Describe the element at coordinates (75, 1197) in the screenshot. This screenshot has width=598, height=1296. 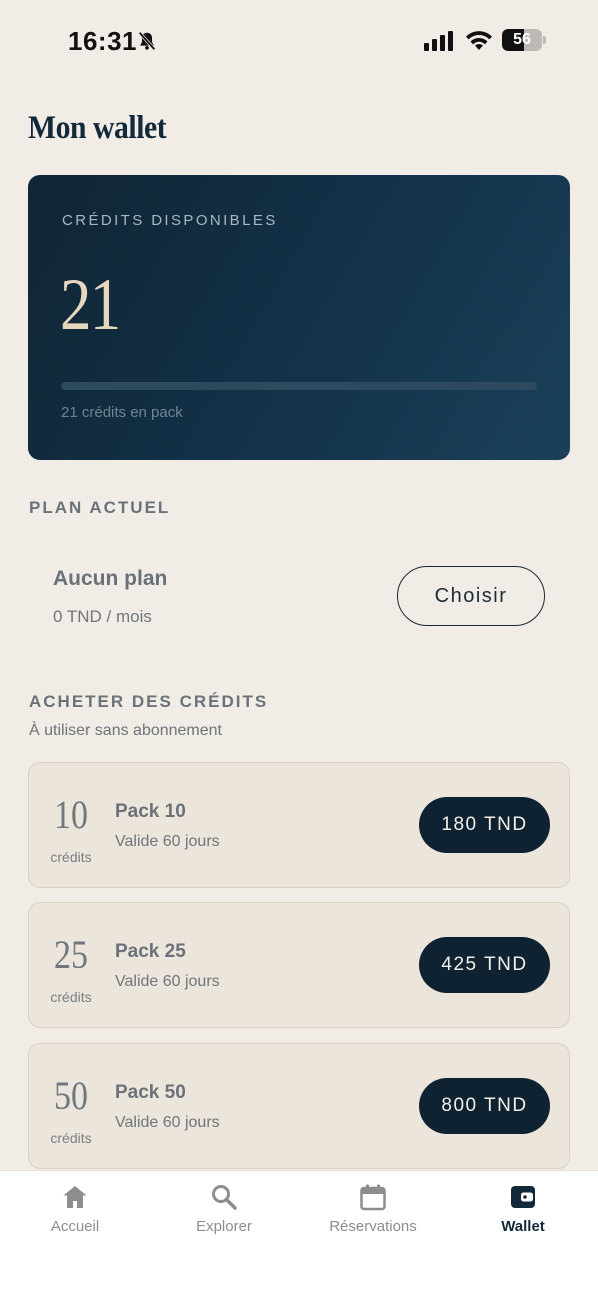
I see `home-icon` at that location.